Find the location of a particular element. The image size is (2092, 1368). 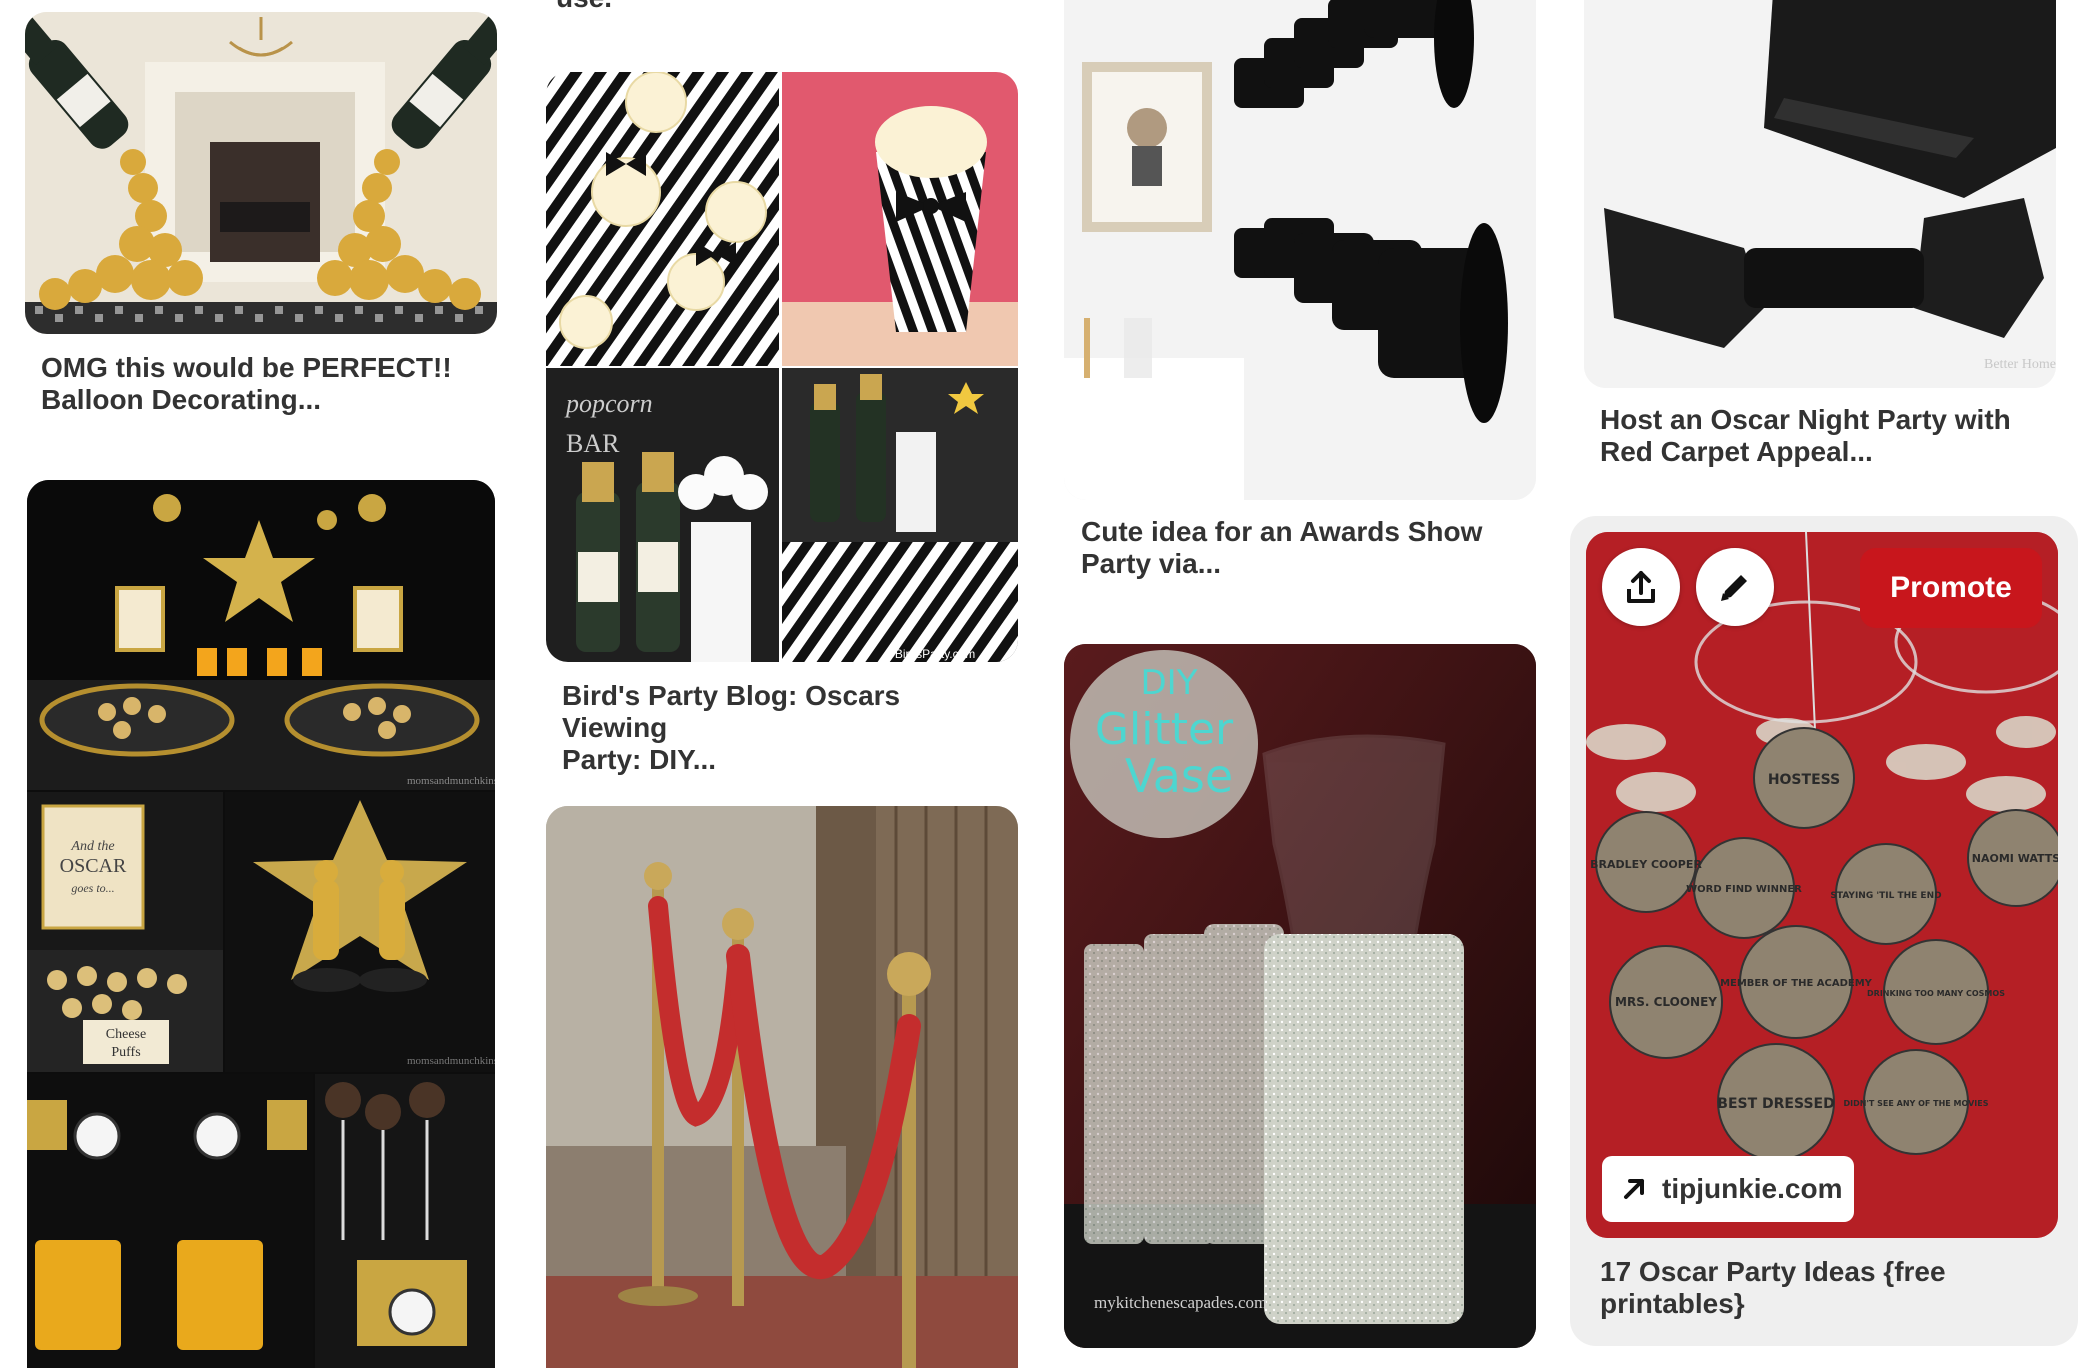

svg-text: HOSTESS is located at coordinates (1804, 780).